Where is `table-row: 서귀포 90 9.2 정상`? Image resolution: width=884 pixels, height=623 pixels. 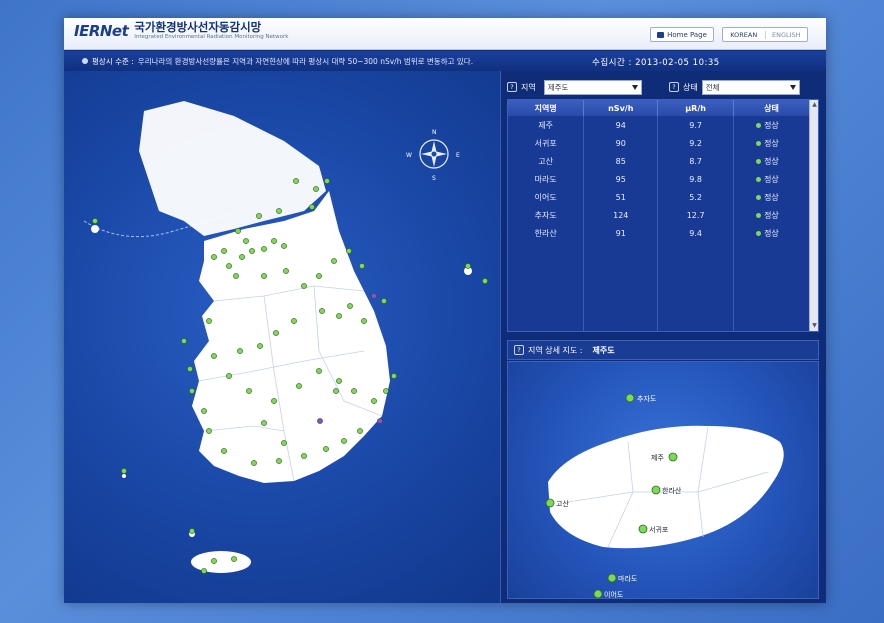 table-row: 서귀포 90 9.2 정상 is located at coordinates (659, 143).